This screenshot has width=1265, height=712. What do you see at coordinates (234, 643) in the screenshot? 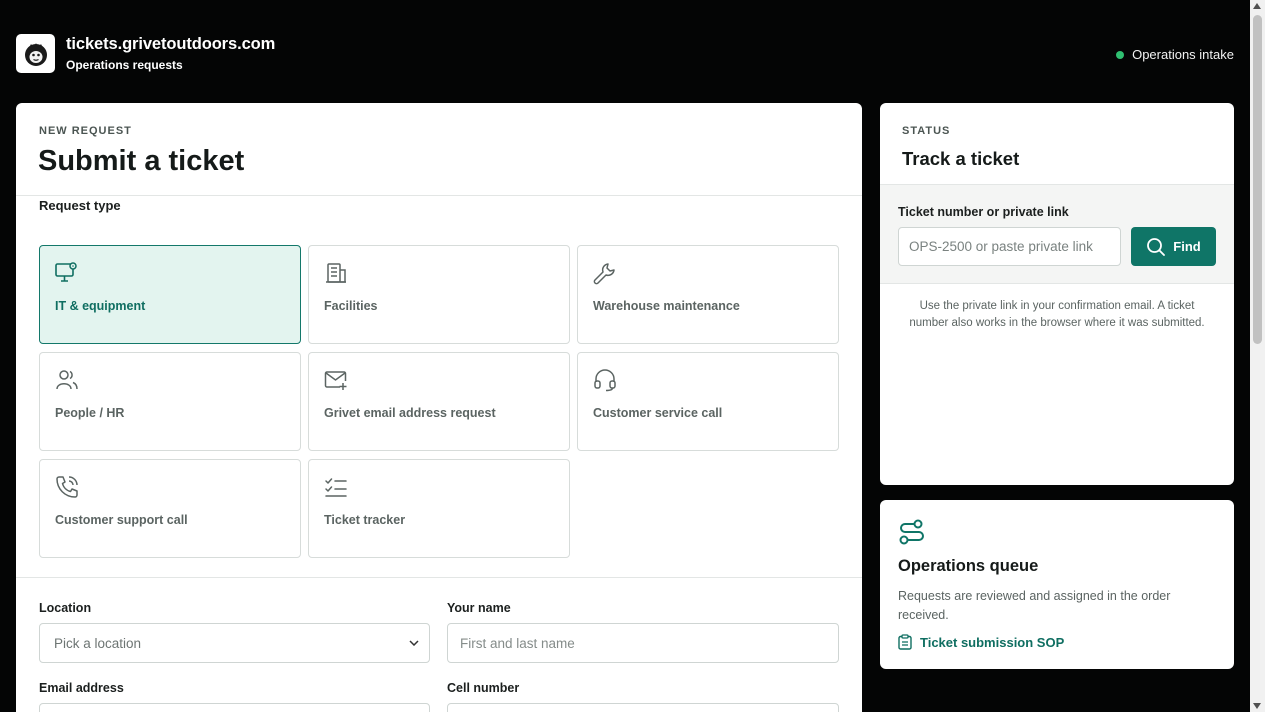
I see `location-select: Pick a location` at bounding box center [234, 643].